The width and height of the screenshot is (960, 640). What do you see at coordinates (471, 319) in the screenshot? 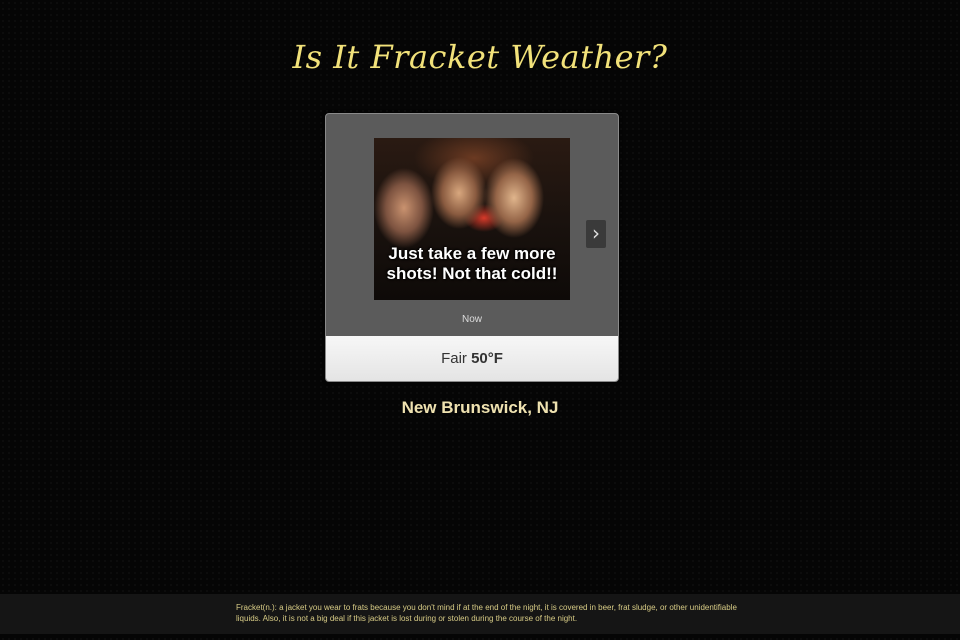
I see `time-label: Now` at bounding box center [471, 319].